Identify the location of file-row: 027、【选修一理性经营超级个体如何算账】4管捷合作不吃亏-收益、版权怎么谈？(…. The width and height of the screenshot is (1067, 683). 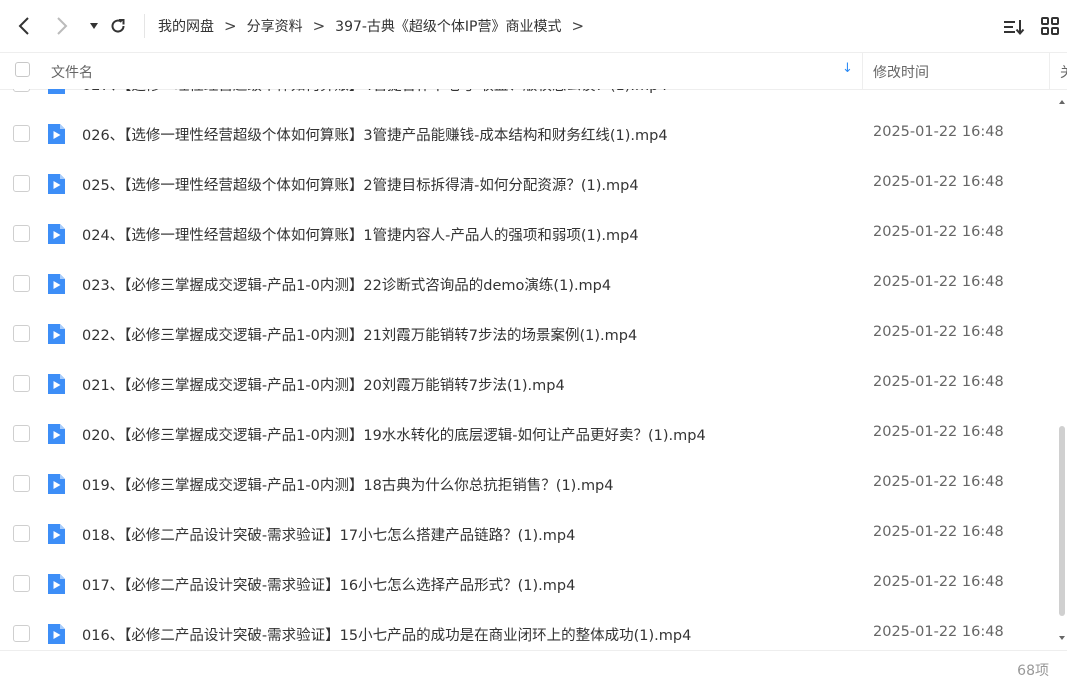
(530, 99).